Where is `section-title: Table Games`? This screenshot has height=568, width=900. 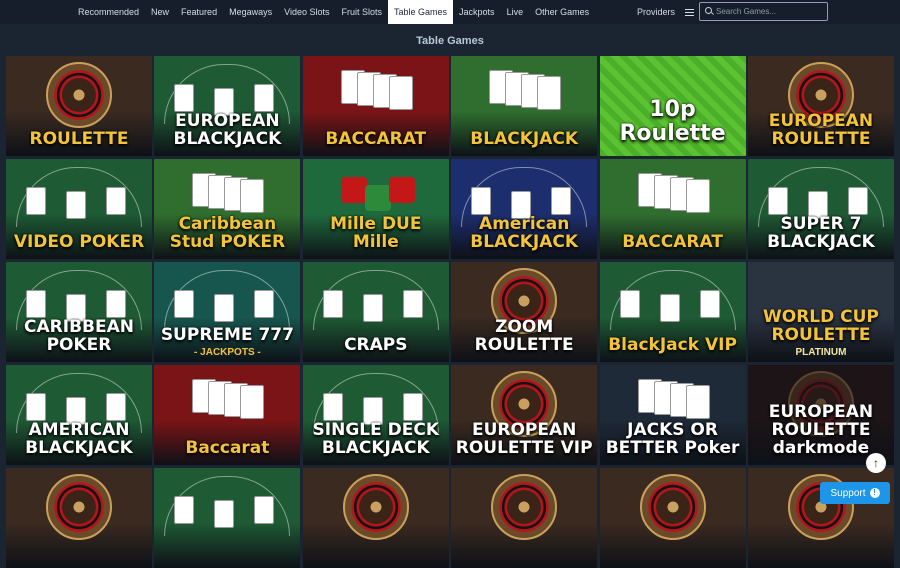
section-title: Table Games is located at coordinates (450, 41).